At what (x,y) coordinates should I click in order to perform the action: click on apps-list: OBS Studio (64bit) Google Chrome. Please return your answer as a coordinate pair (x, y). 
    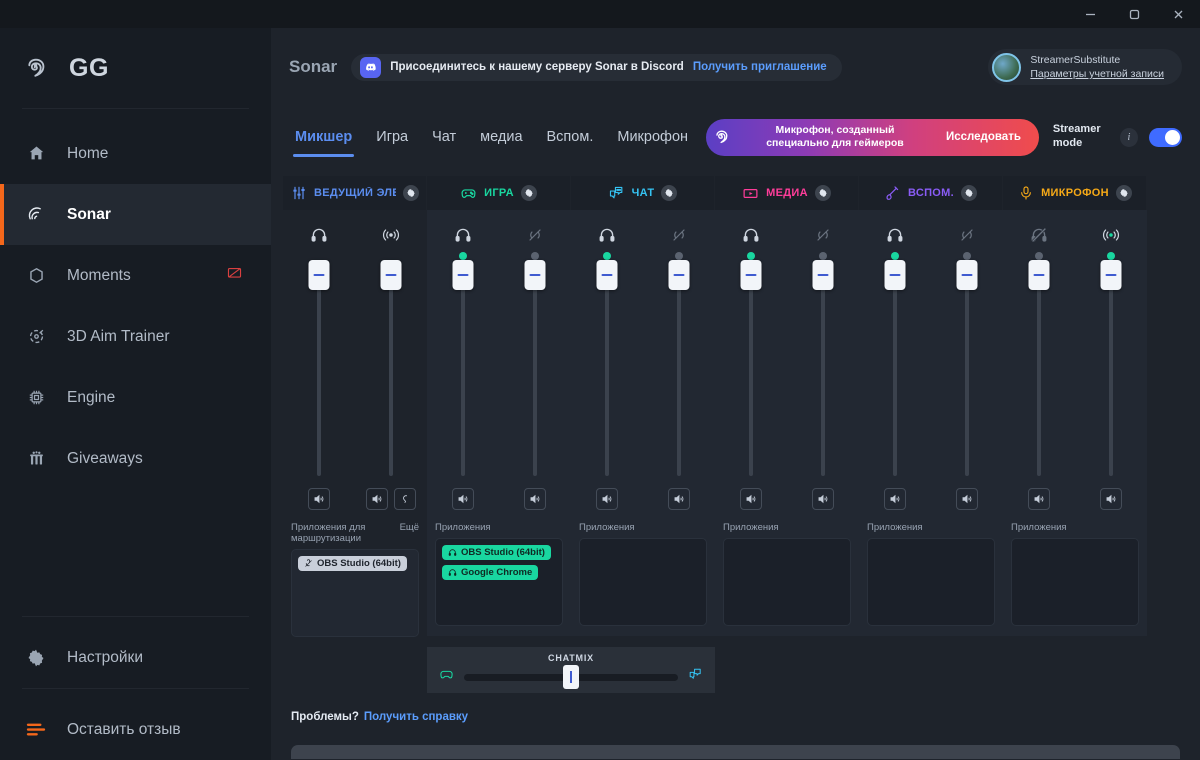
    Looking at the image, I should click on (499, 582).